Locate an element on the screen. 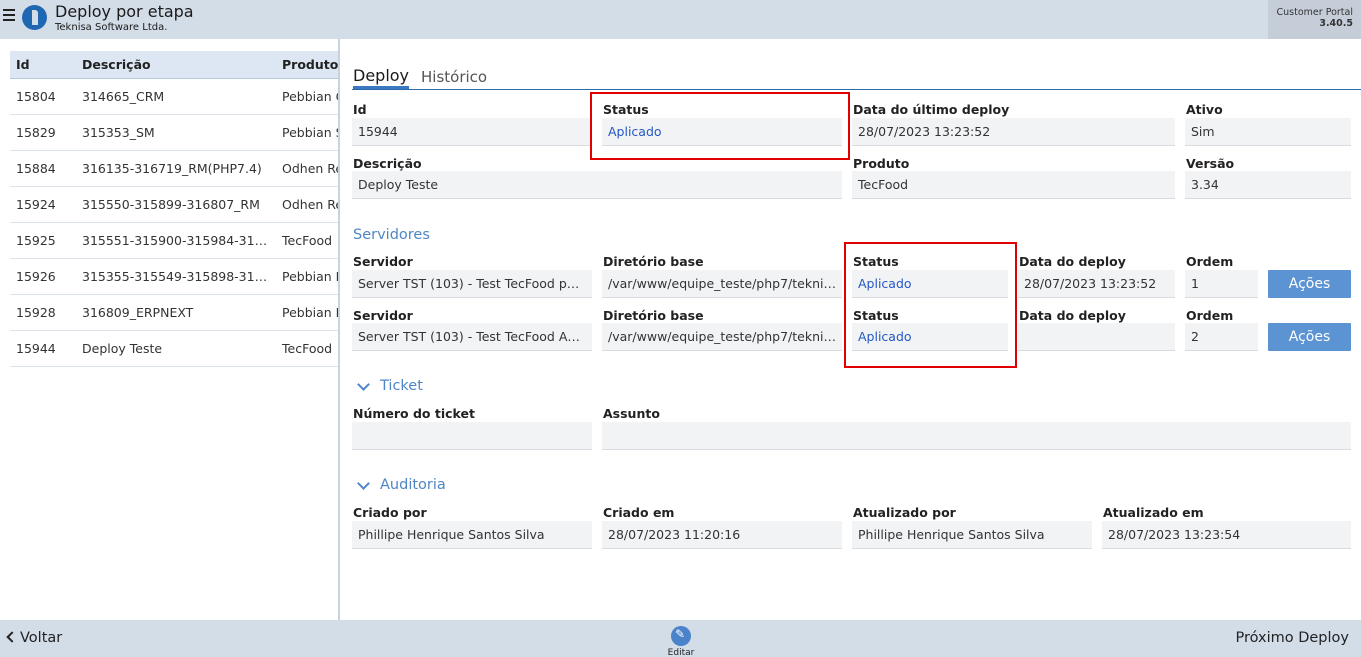 The image size is (1361, 657). row-id: 15925 is located at coordinates (36, 240).